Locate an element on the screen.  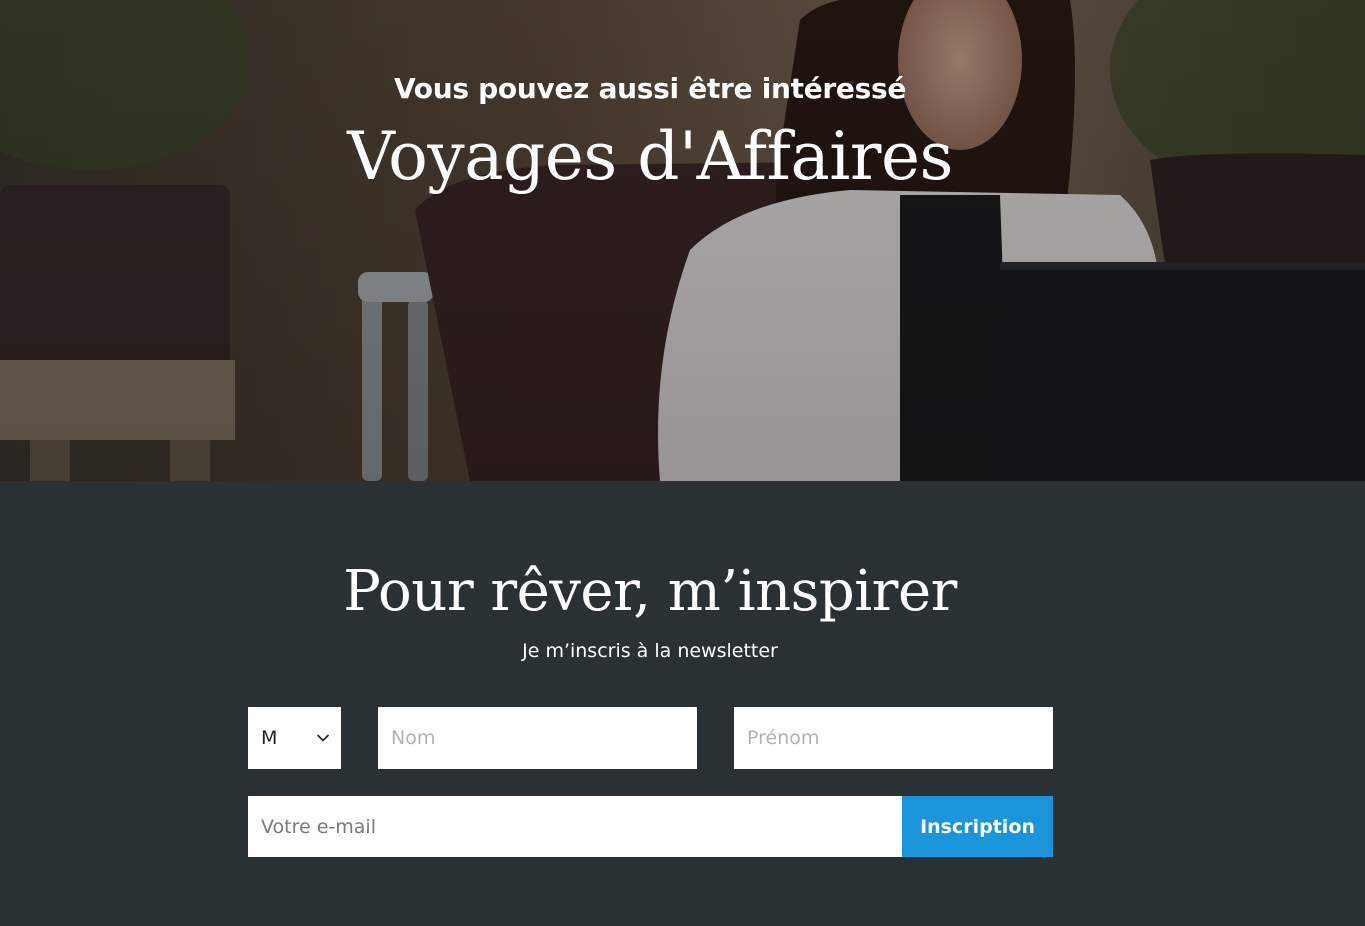
first-name-input is located at coordinates (893, 738).